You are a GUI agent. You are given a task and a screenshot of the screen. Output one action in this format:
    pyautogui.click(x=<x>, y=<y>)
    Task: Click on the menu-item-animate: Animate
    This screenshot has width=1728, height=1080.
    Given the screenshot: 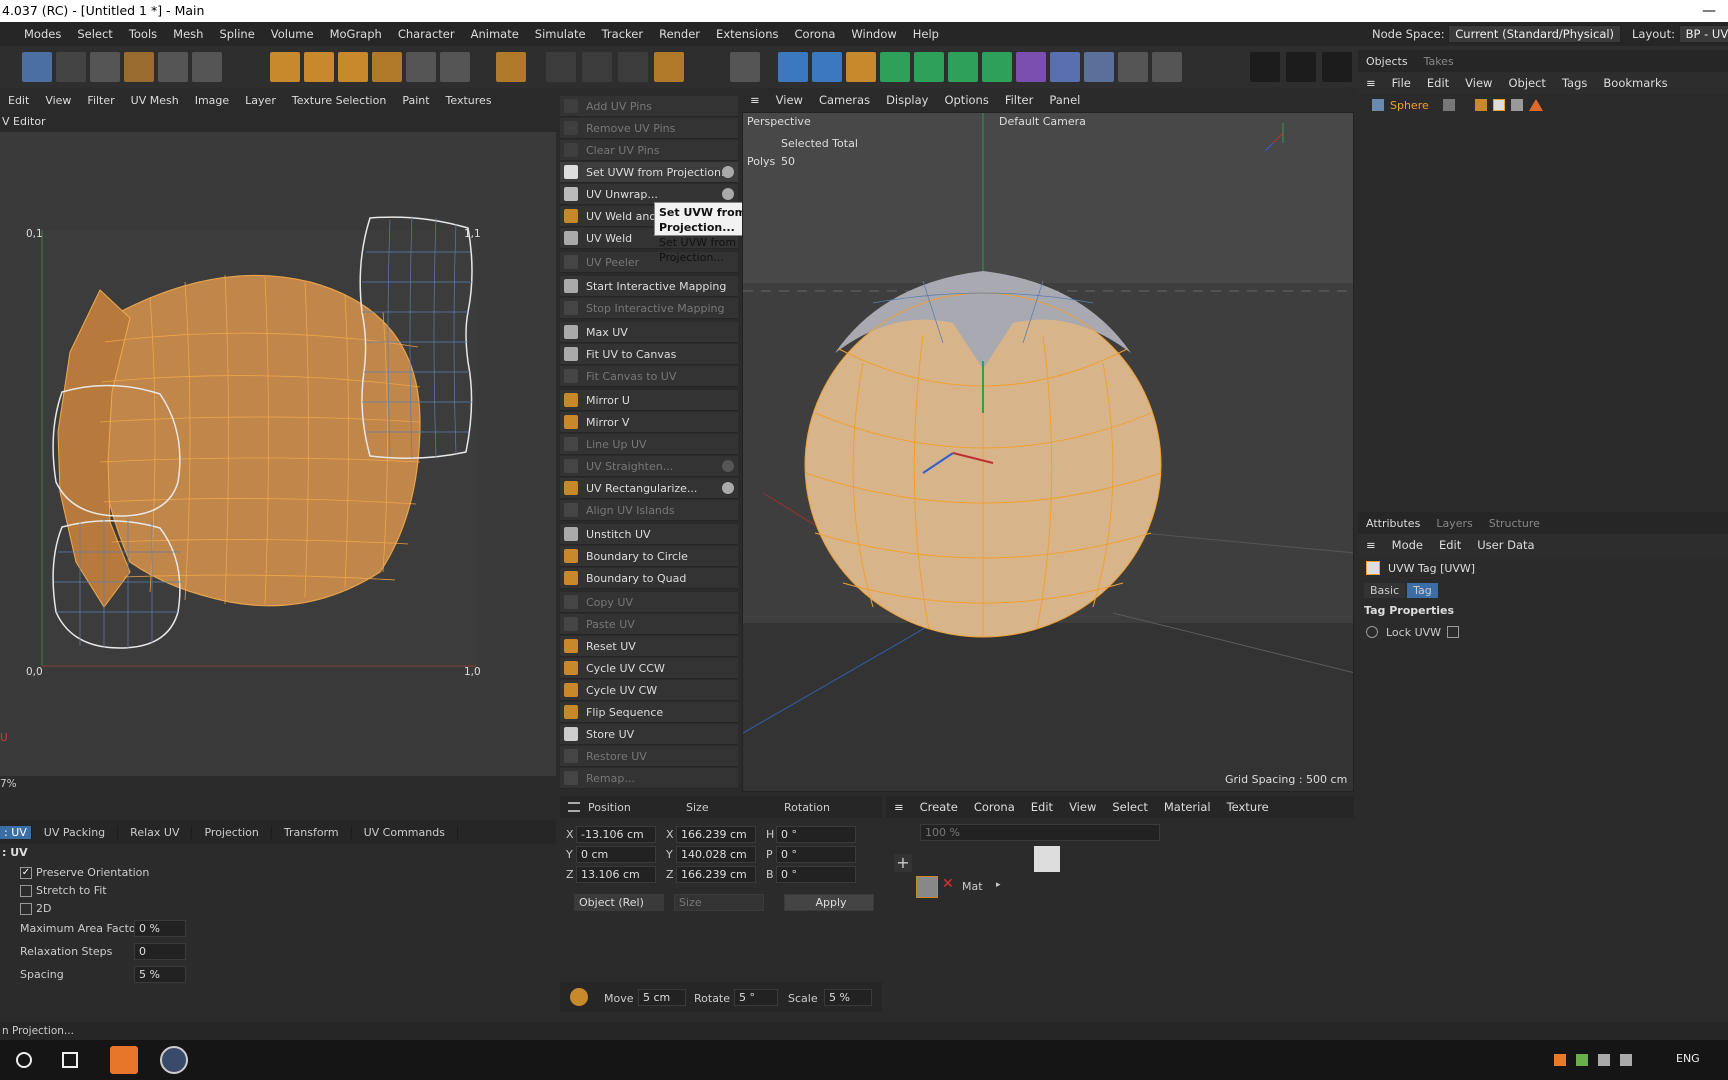 What is the action you would take?
    pyautogui.click(x=495, y=34)
    